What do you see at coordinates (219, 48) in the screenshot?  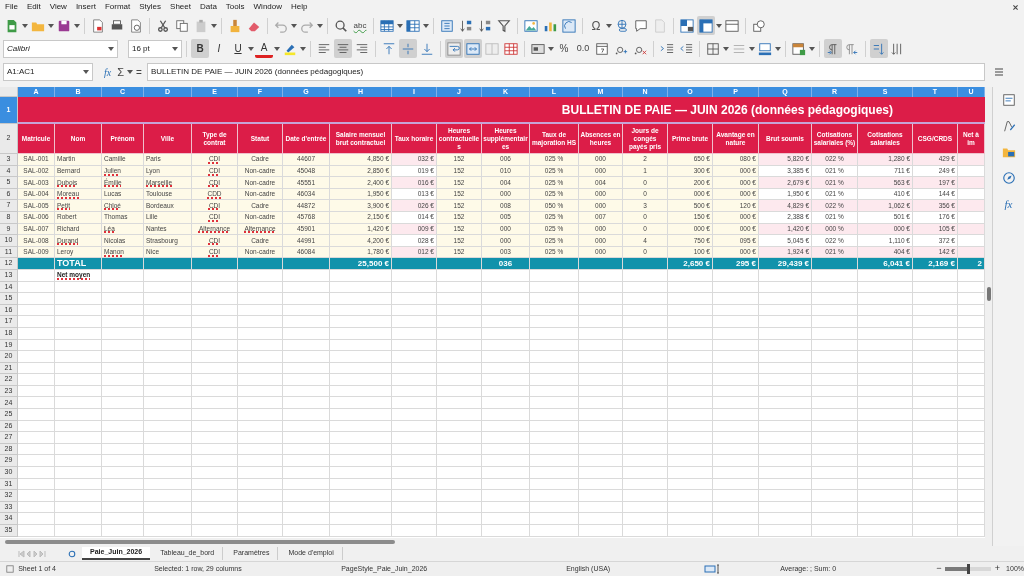 I see `italic-button: I` at bounding box center [219, 48].